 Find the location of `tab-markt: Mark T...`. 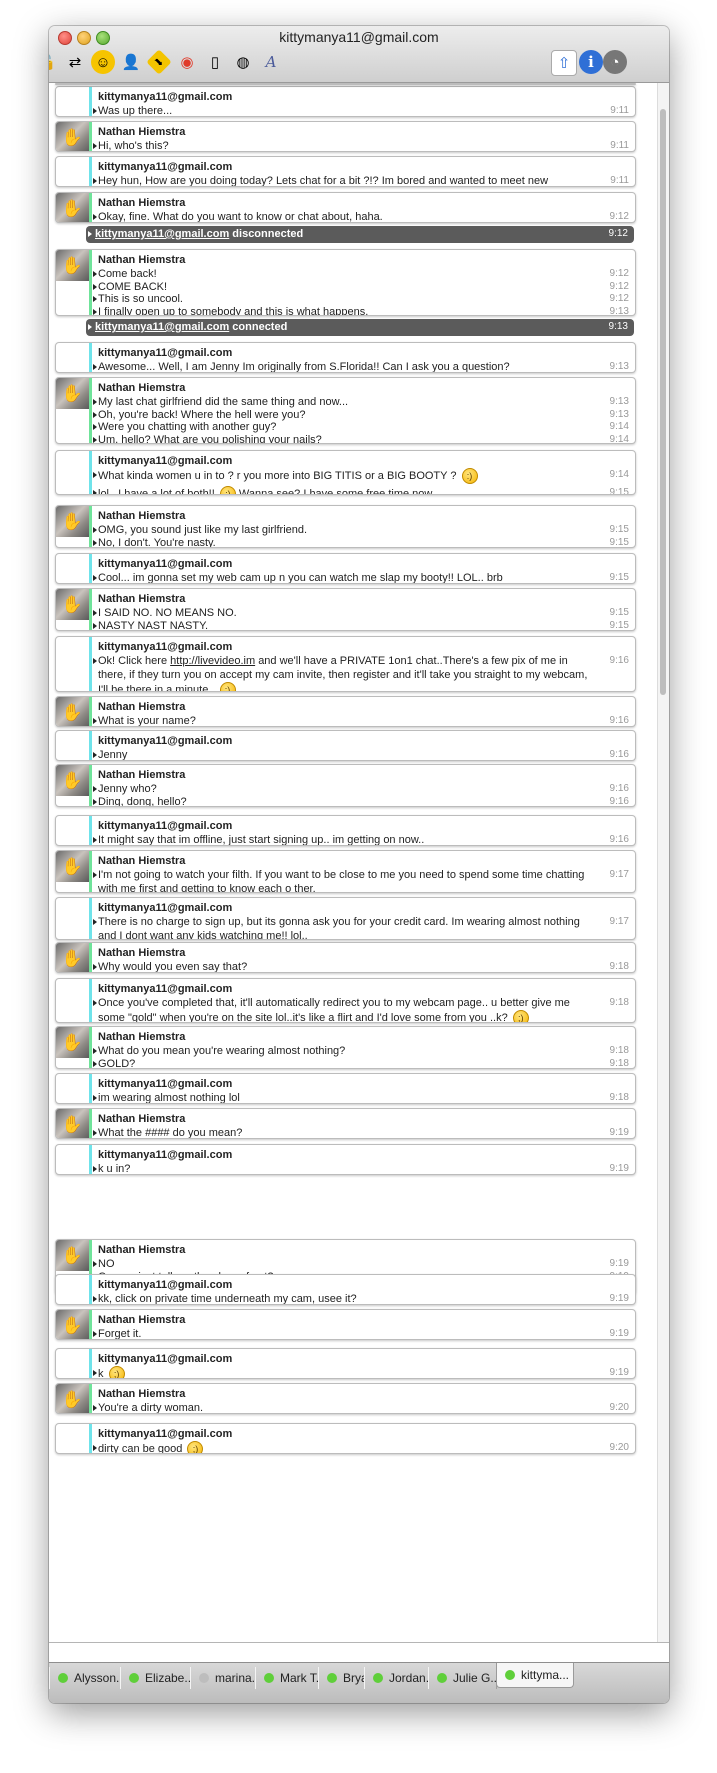

tab-markt: Mark T... is located at coordinates (287, 1678).